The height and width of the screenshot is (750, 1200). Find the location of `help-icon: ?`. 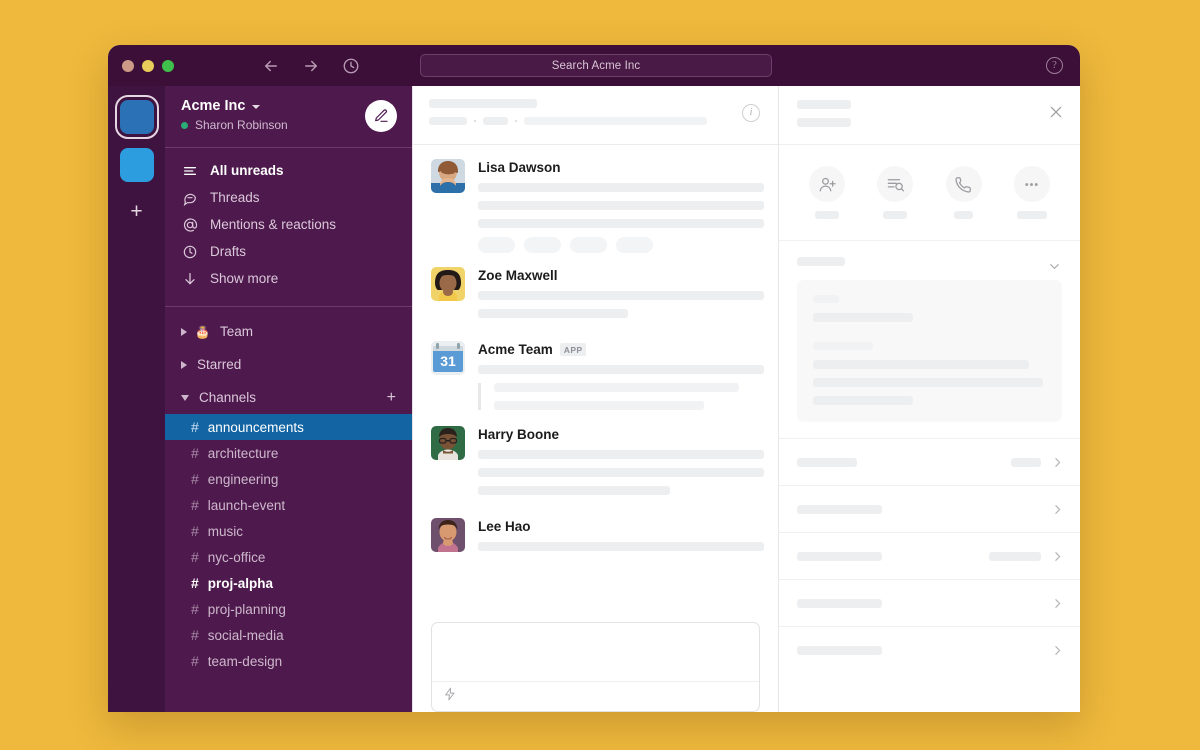

help-icon: ? is located at coordinates (1054, 65).